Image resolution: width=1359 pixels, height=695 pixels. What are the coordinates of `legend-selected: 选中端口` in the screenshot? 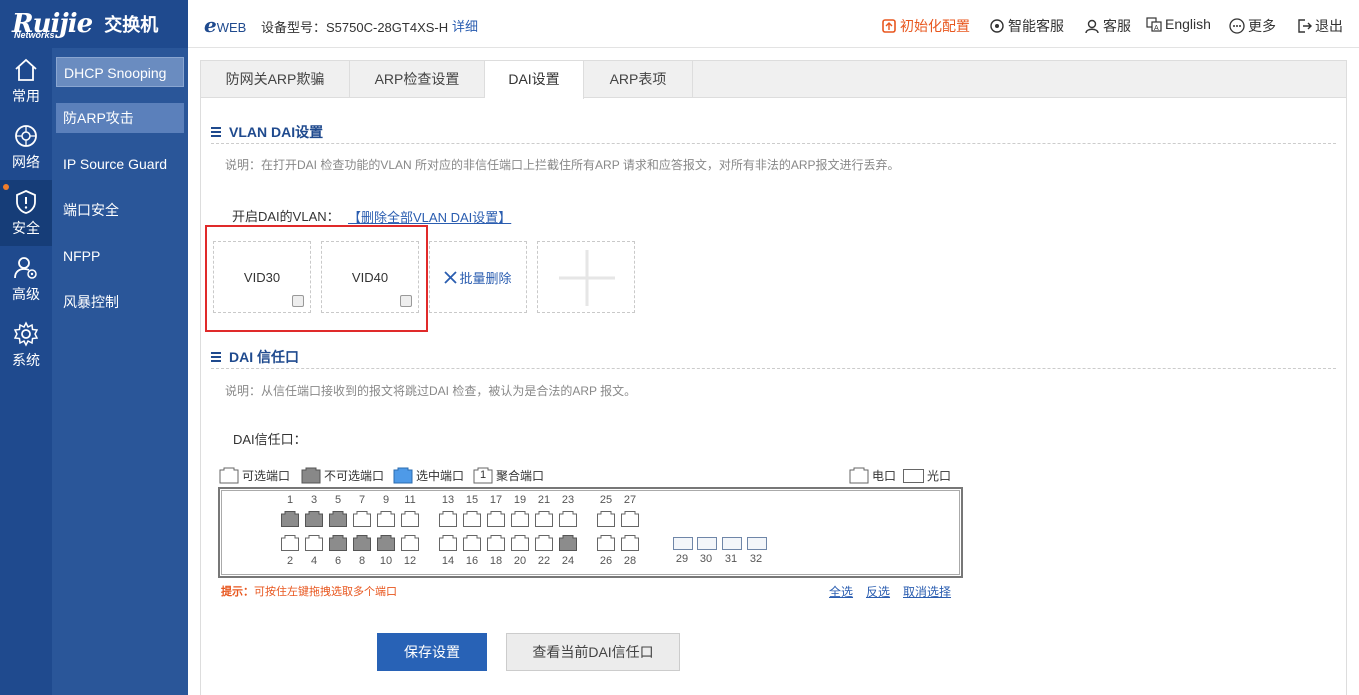 It's located at (428, 475).